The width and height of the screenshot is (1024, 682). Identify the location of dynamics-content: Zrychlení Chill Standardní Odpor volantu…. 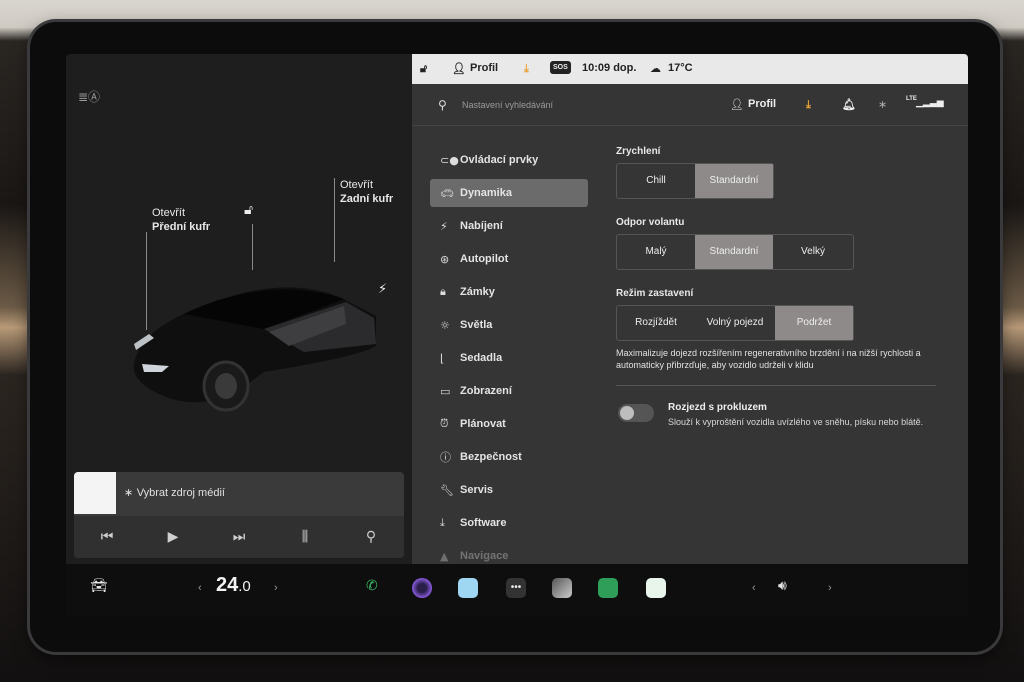
(781, 298).